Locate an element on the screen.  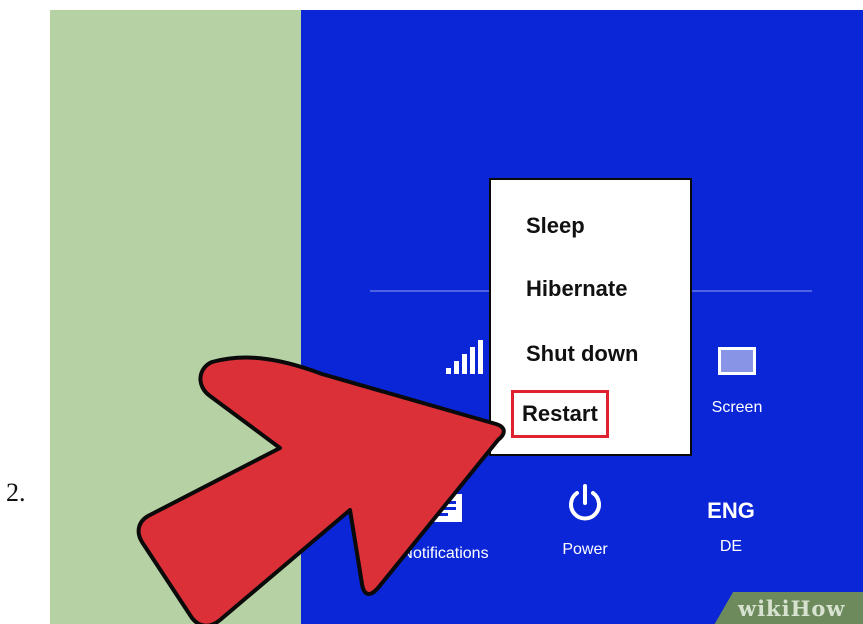
screen-icon is located at coordinates (737, 361).